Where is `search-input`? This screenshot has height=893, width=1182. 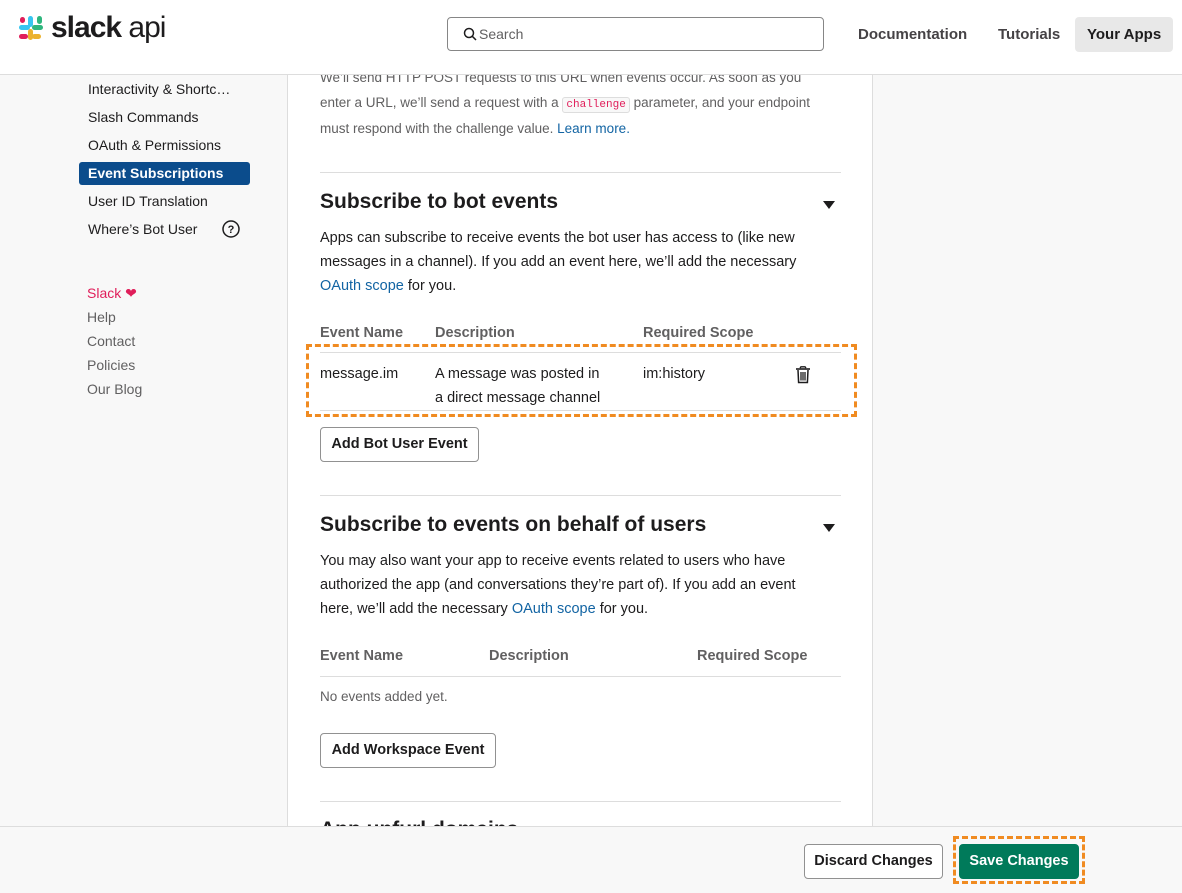 search-input is located at coordinates (639, 34).